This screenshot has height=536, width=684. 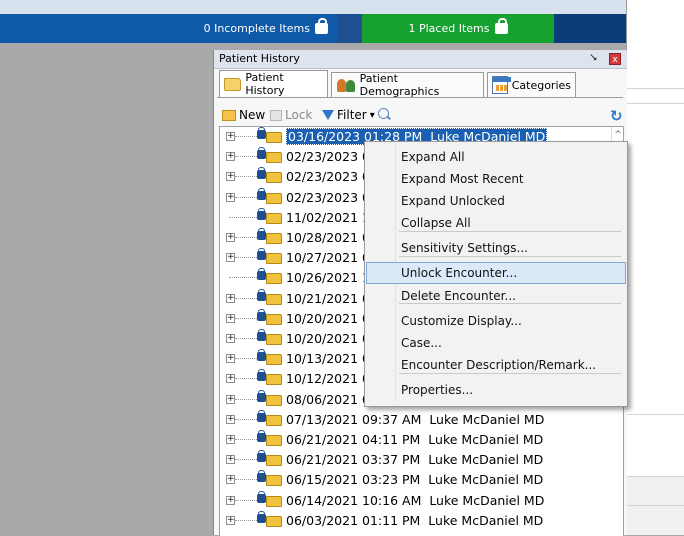 What do you see at coordinates (496, 157) in the screenshot?
I see `menu-item: Expand All` at bounding box center [496, 157].